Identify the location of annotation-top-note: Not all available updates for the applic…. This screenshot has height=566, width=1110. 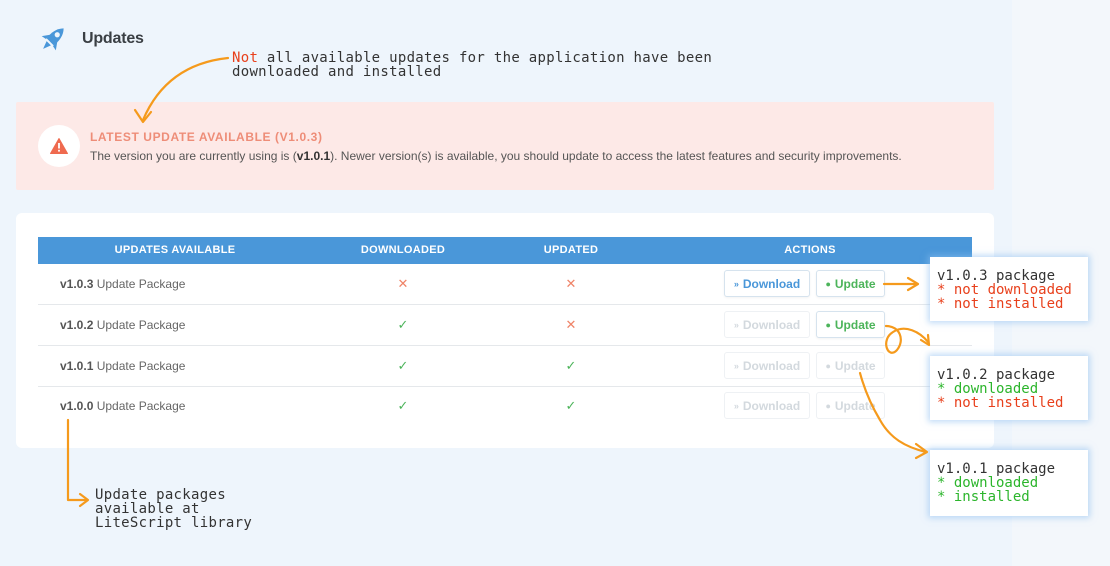
(472, 65).